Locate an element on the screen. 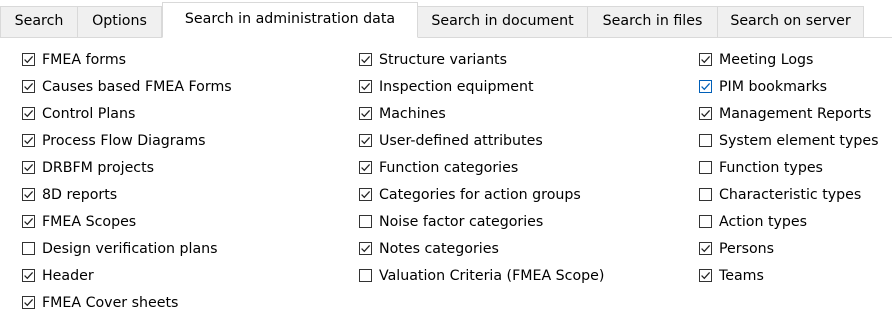 The width and height of the screenshot is (892, 322). checkbox-label: FMEA Scopes is located at coordinates (89, 222).